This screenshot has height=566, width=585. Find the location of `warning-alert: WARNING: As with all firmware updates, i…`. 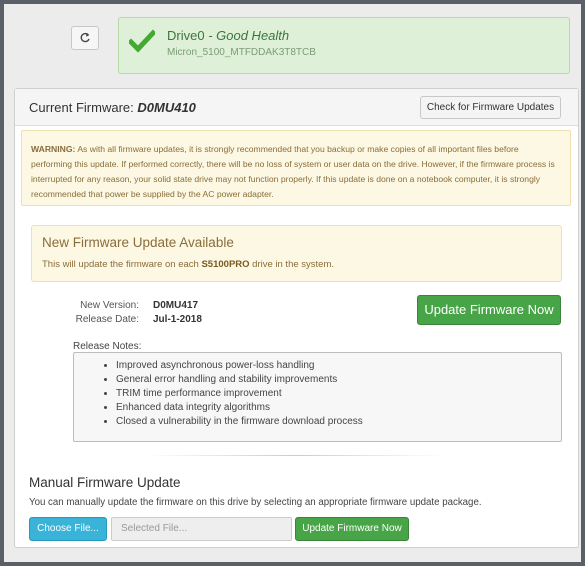

warning-alert: WARNING: As with all firmware updates, i… is located at coordinates (296, 168).